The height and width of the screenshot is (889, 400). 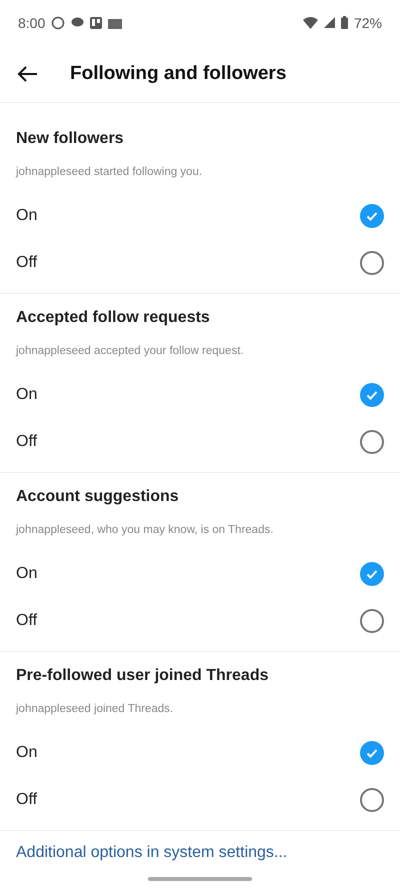 I want to click on section-description: johnappleseed started following you., so click(x=109, y=172).